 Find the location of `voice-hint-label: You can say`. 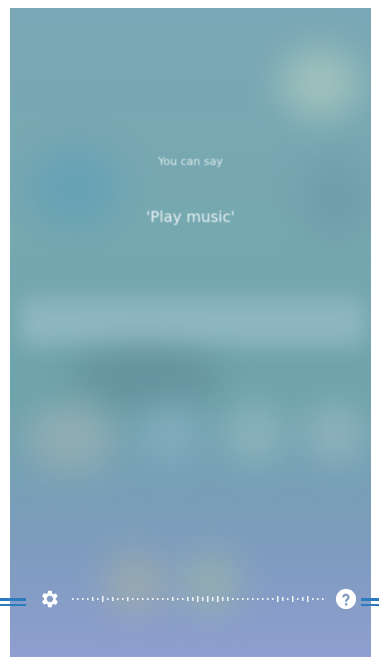

voice-hint-label: You can say is located at coordinates (190, 161).